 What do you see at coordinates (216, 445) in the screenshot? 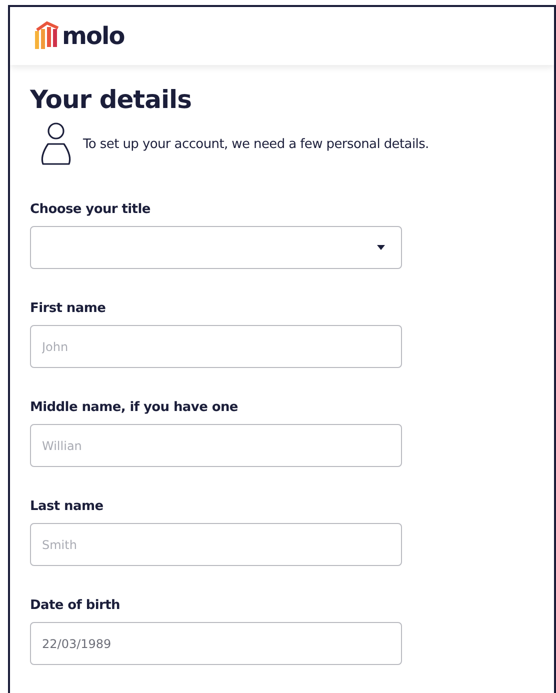
I see `input-field: Willian` at bounding box center [216, 445].